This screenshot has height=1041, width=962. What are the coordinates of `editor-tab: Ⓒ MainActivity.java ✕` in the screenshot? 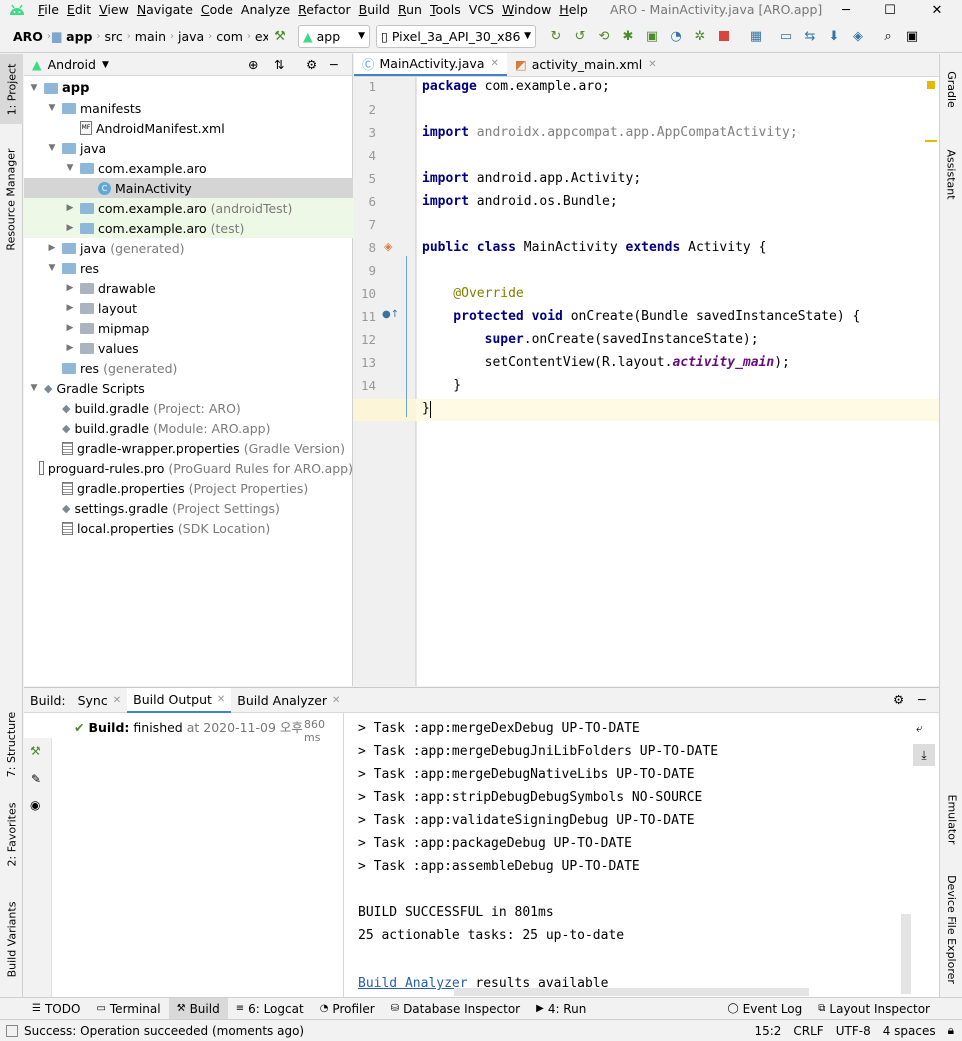 It's located at (430, 64).